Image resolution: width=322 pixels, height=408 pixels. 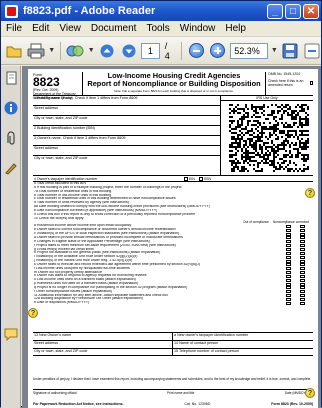 What do you see at coordinates (126, 131) in the screenshot?
I see `building-field-3: 2 Building identification number (BIN)` at bounding box center [126, 131].